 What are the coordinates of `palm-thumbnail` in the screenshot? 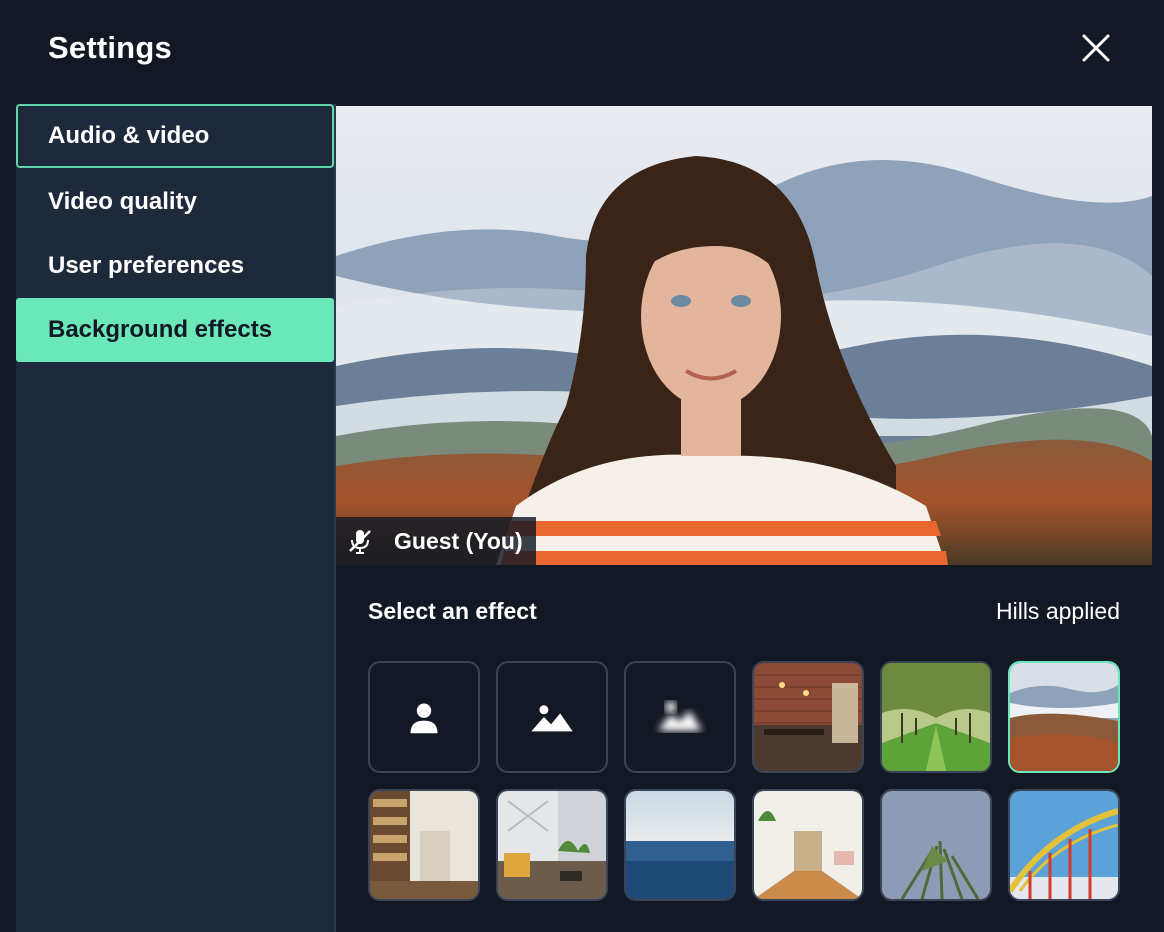 It's located at (936, 845).